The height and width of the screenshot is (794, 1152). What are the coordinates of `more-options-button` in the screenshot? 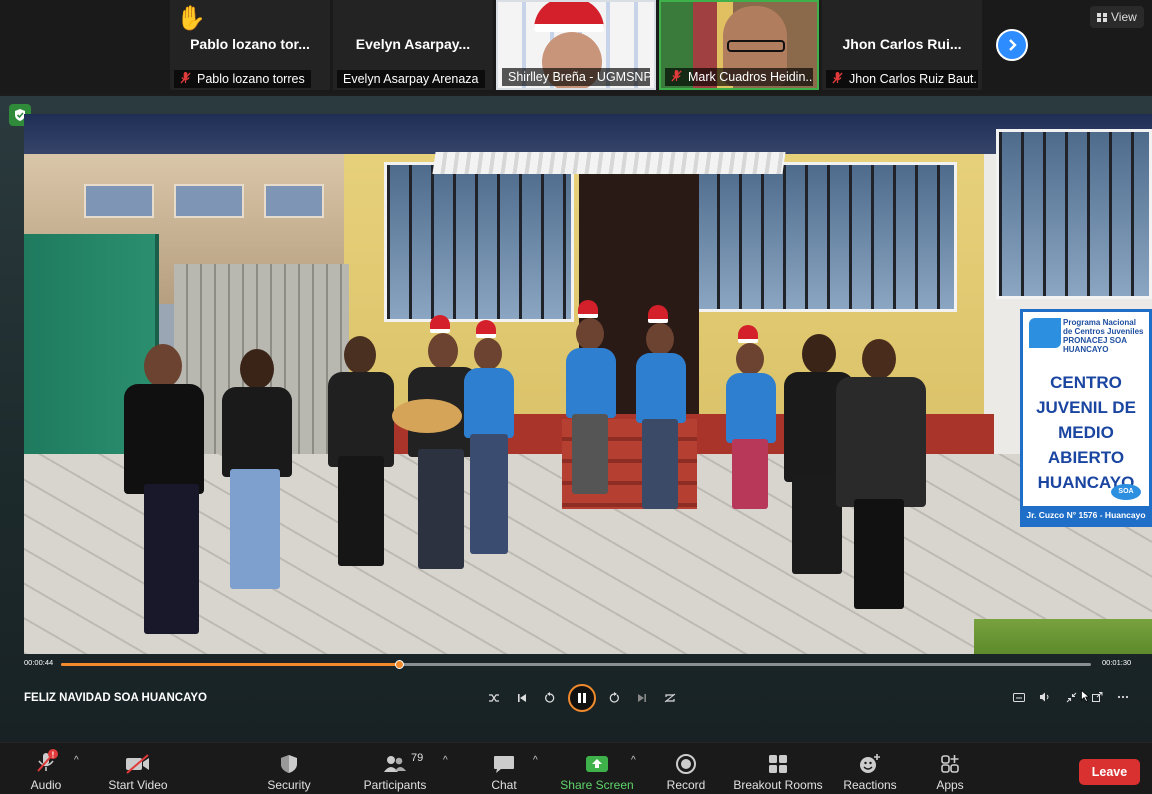 It's located at (1123, 697).